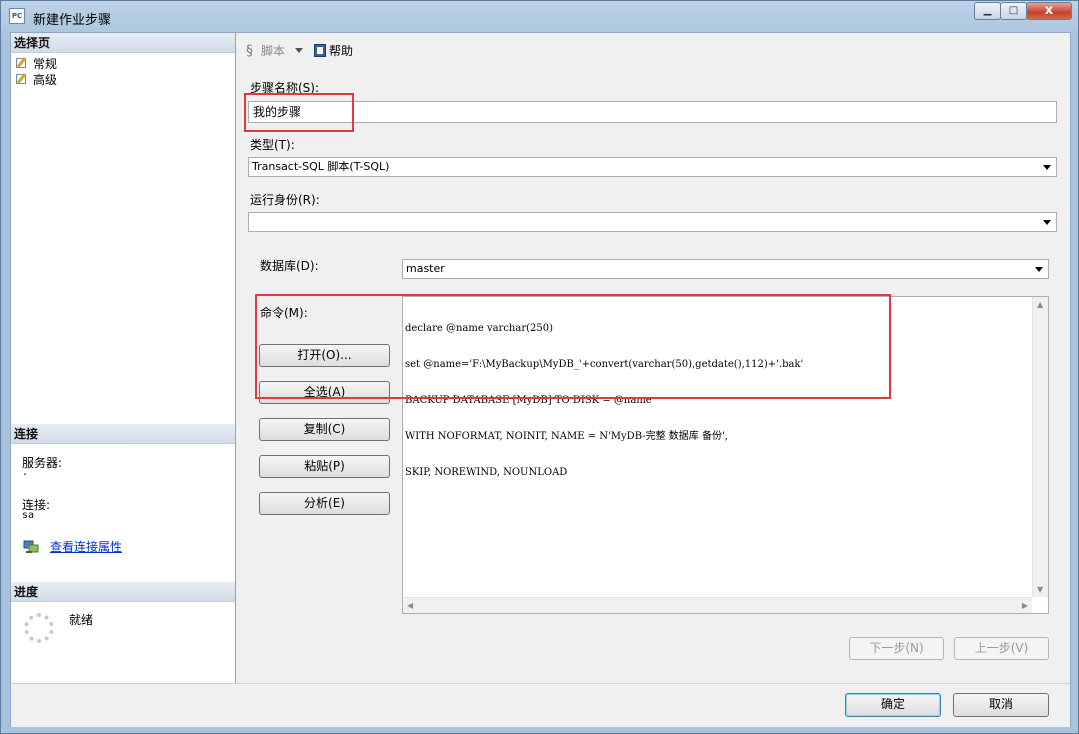 The width and height of the screenshot is (1079, 734). I want to click on select-page-header: 选择页, so click(123, 43).